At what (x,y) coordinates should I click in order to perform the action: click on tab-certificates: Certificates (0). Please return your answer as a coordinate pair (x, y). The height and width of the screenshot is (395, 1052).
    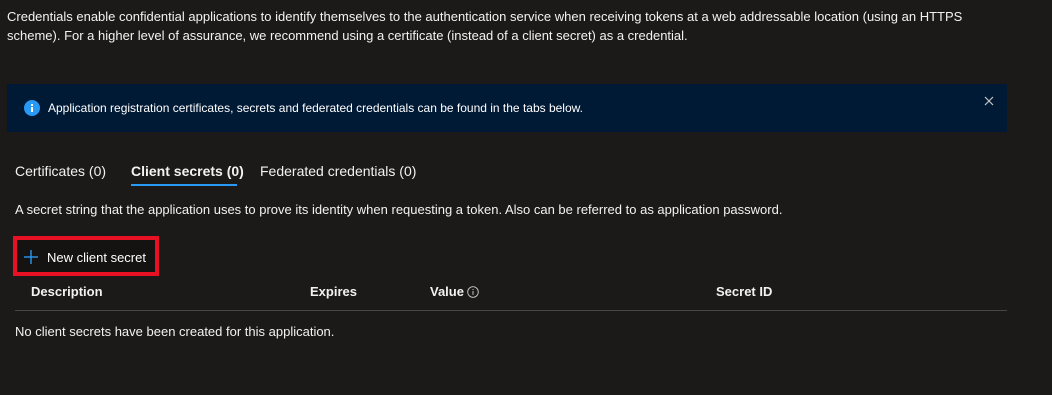
    Looking at the image, I should click on (60, 171).